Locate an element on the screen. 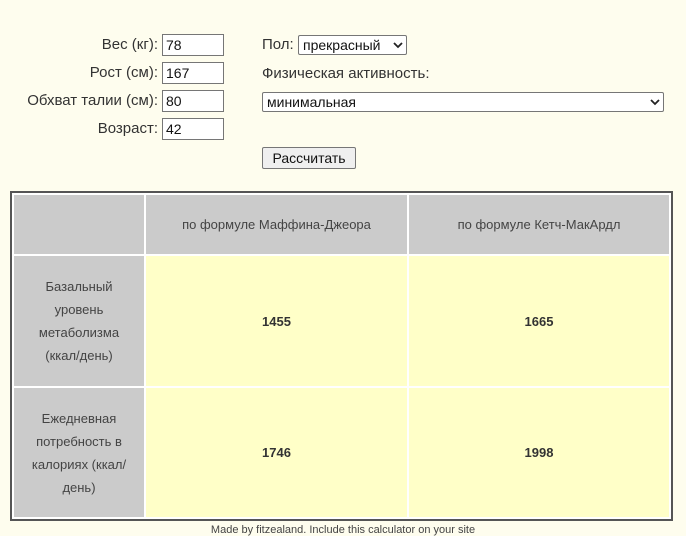  table-corner-cell is located at coordinates (79, 224).